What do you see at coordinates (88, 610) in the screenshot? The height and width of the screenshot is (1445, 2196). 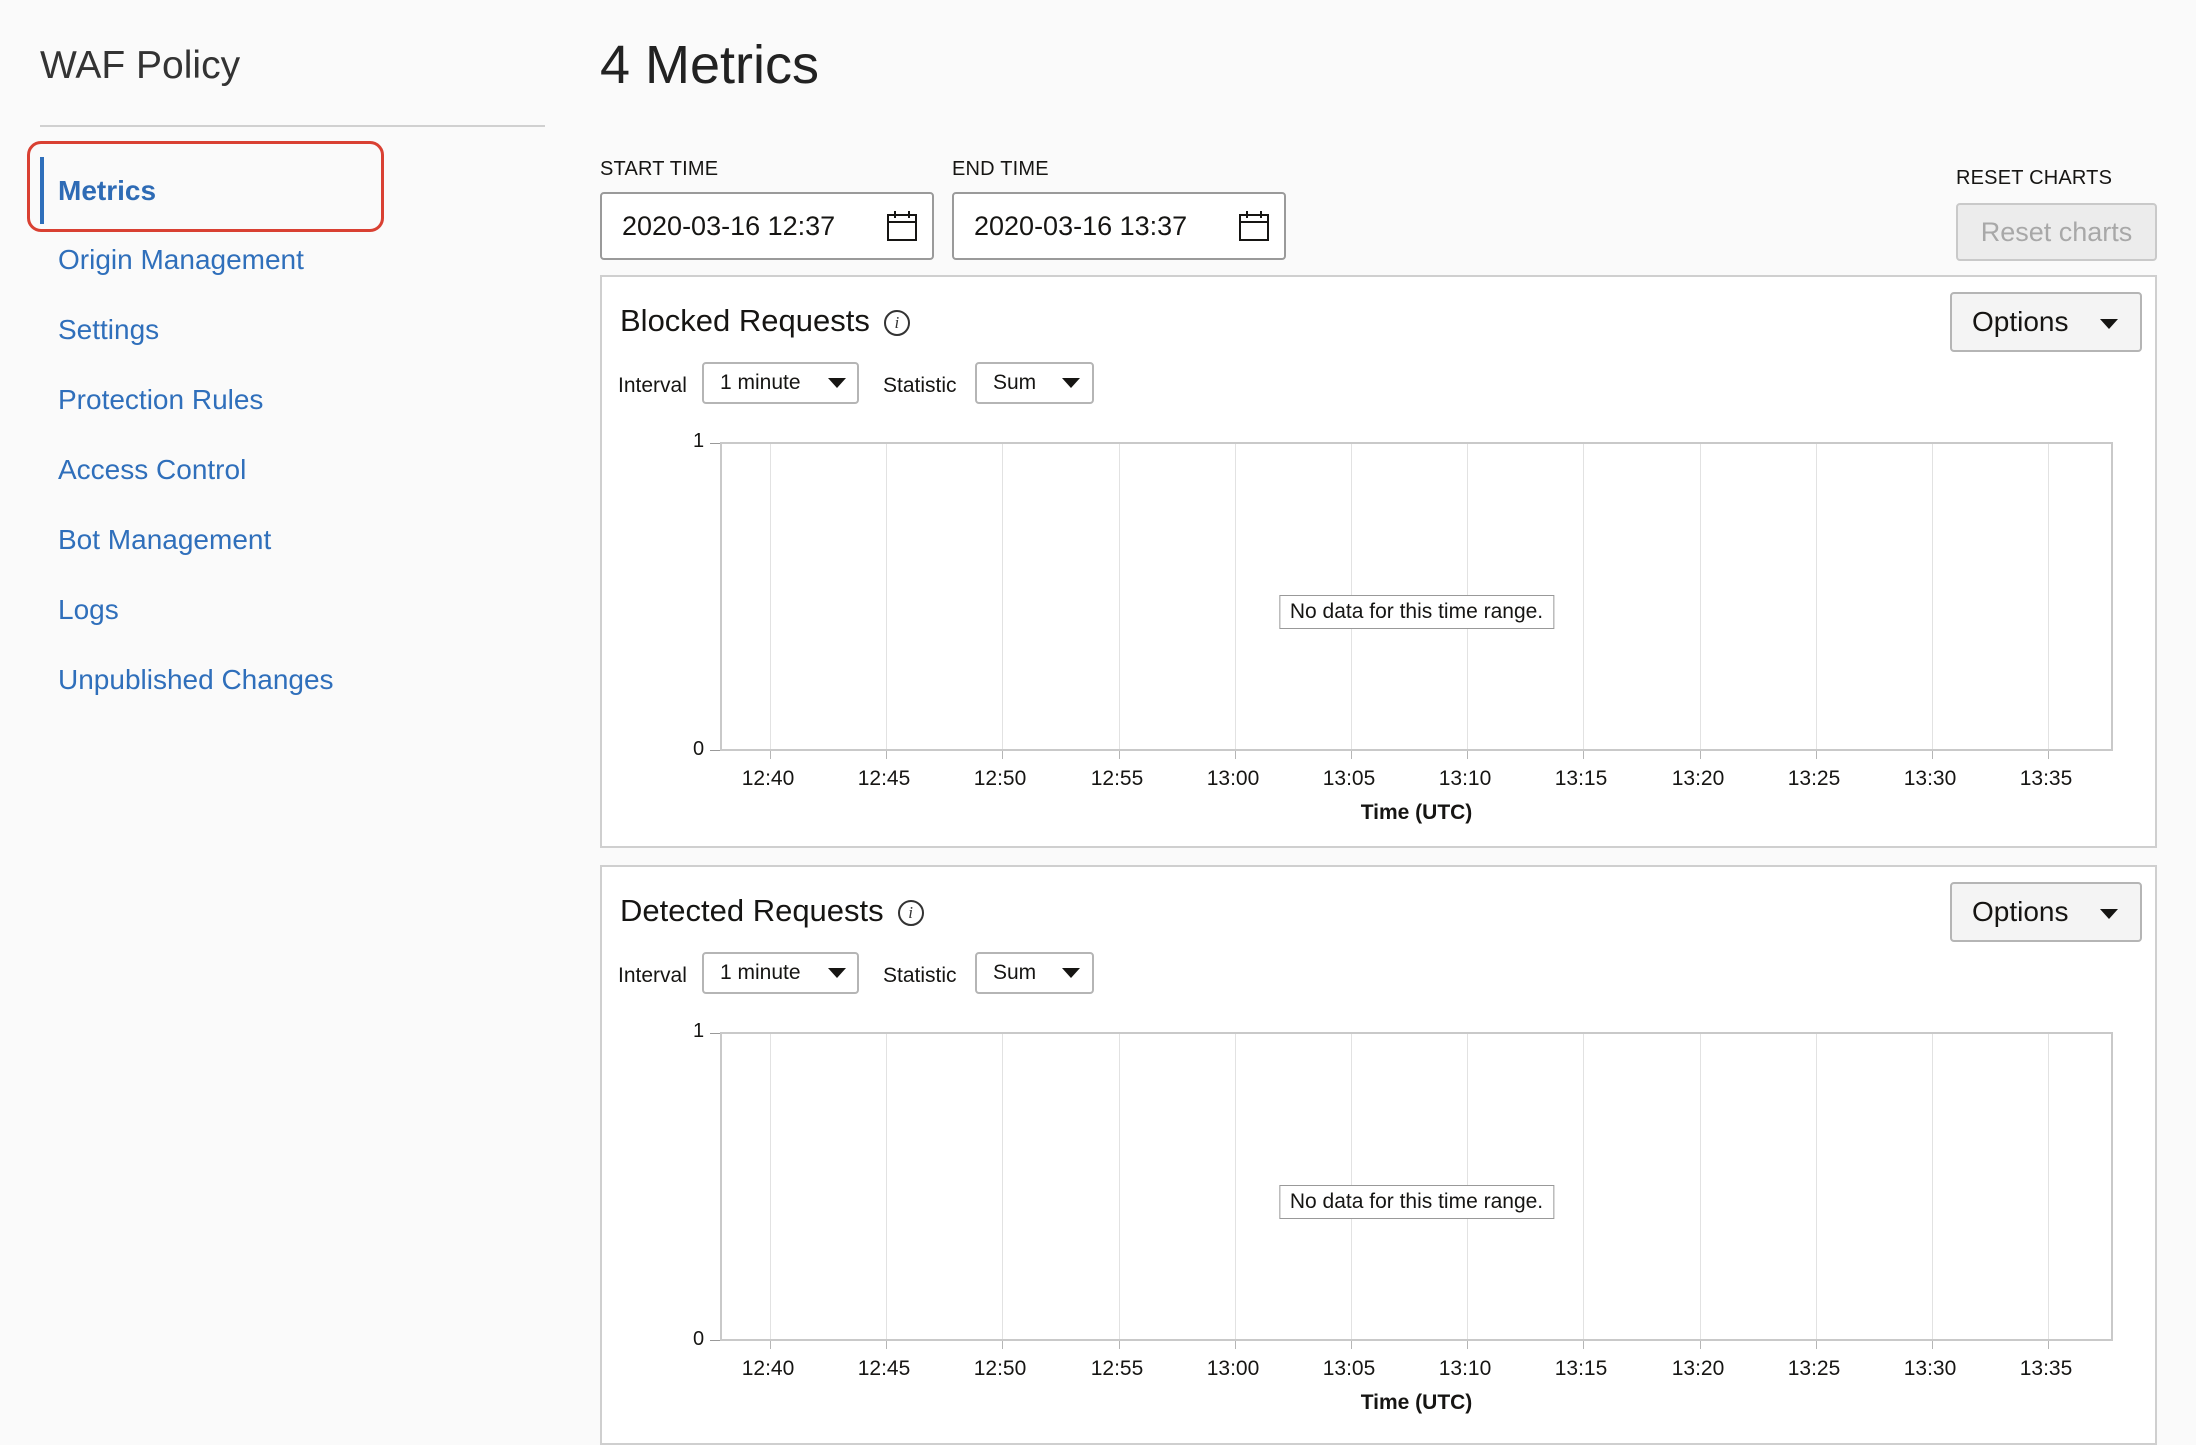 I see `sidebar-item-logs: Logs` at bounding box center [88, 610].